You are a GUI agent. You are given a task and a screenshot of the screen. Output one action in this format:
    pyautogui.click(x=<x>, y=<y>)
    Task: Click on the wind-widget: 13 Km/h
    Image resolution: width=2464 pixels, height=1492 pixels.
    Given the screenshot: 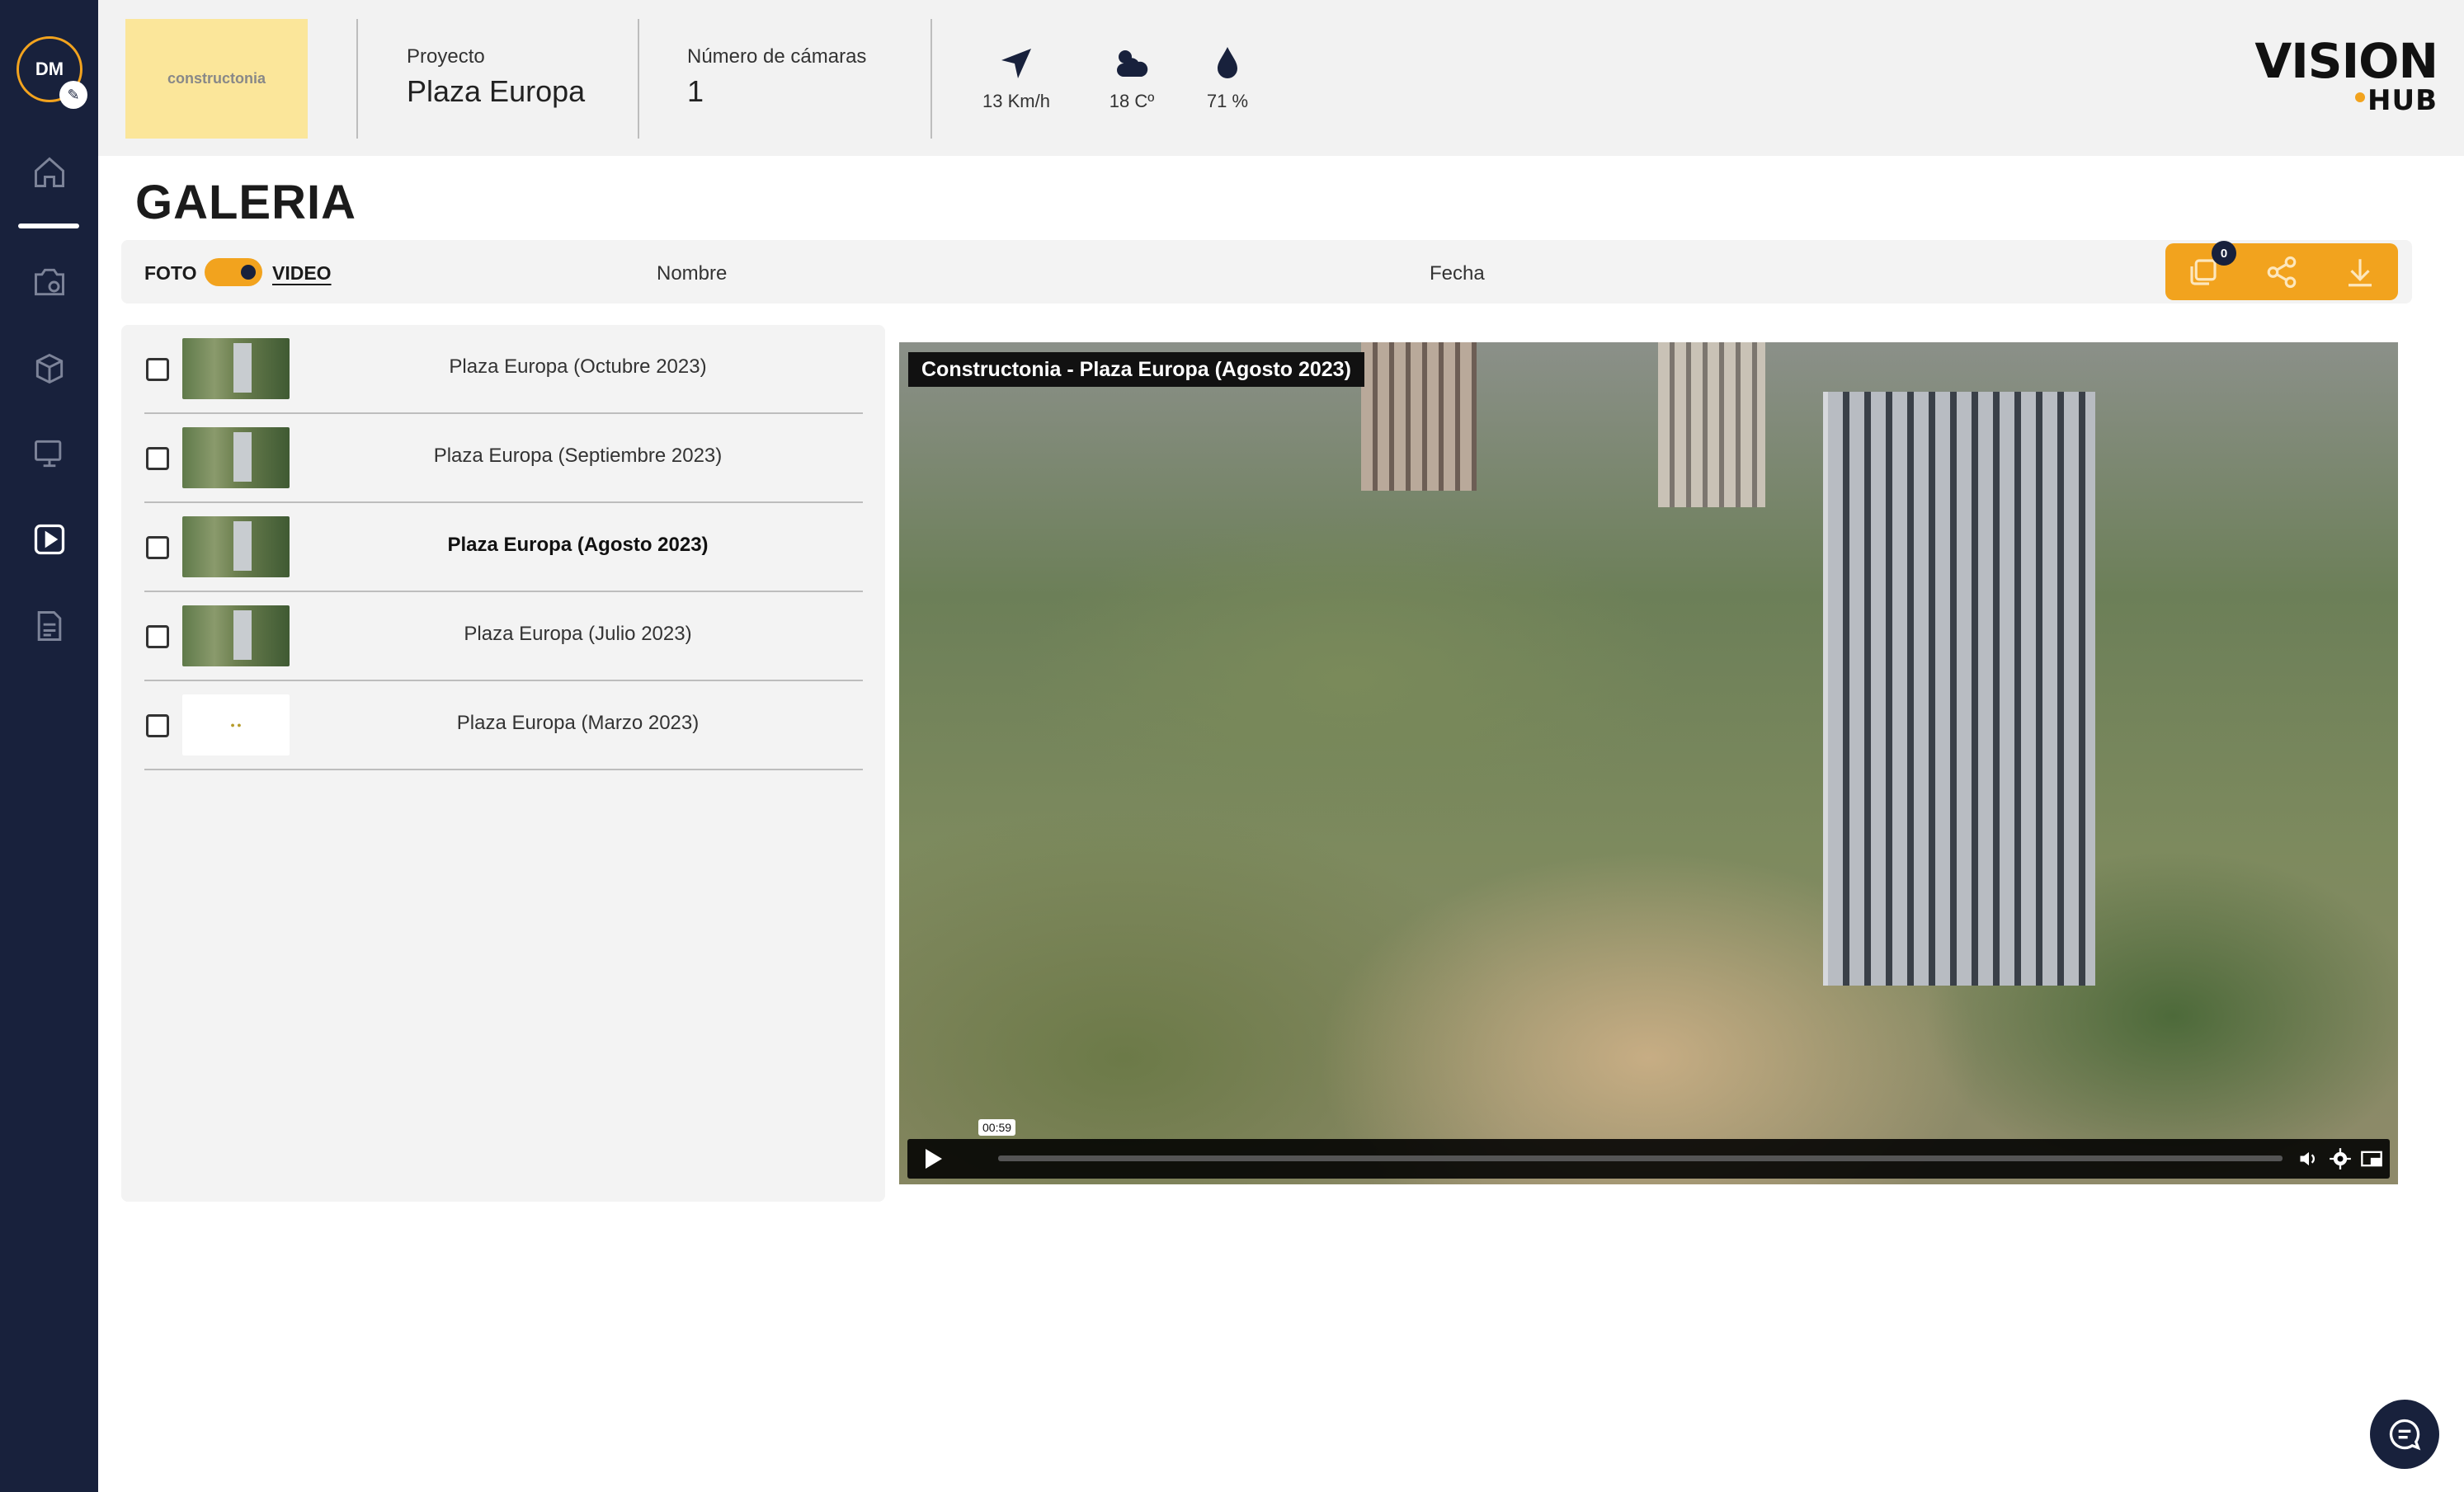 What is the action you would take?
    pyautogui.click(x=1016, y=77)
    